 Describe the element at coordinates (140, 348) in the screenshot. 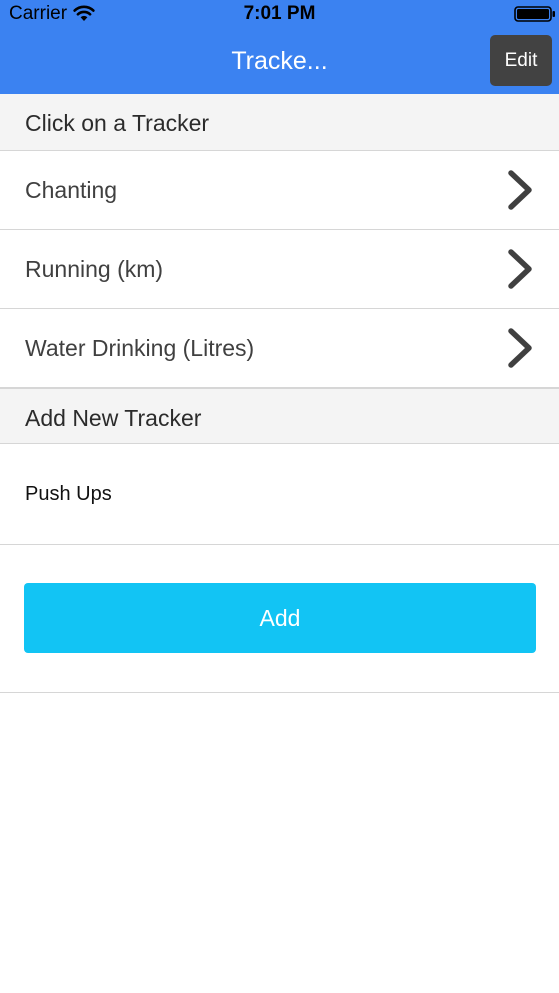

I see `tracker-label: Water Drinking (Litres)` at that location.